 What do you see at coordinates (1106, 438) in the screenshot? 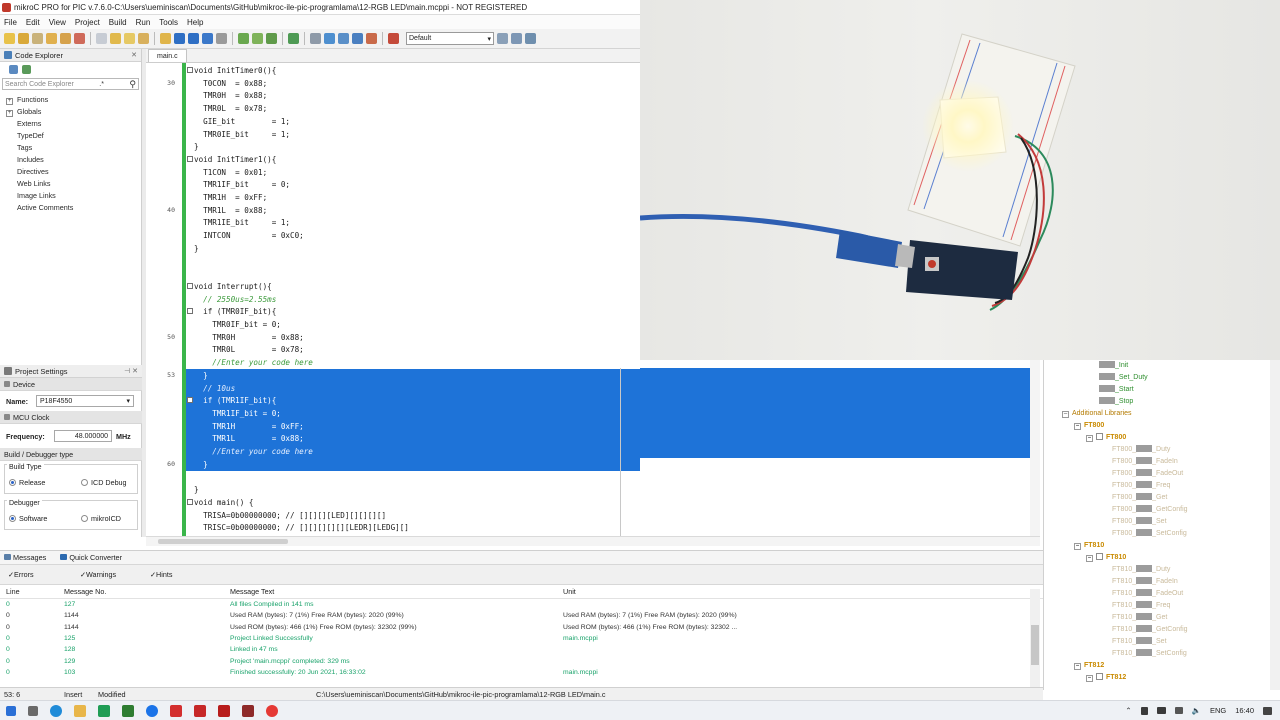
I see `library-item: – FT800` at bounding box center [1106, 438].